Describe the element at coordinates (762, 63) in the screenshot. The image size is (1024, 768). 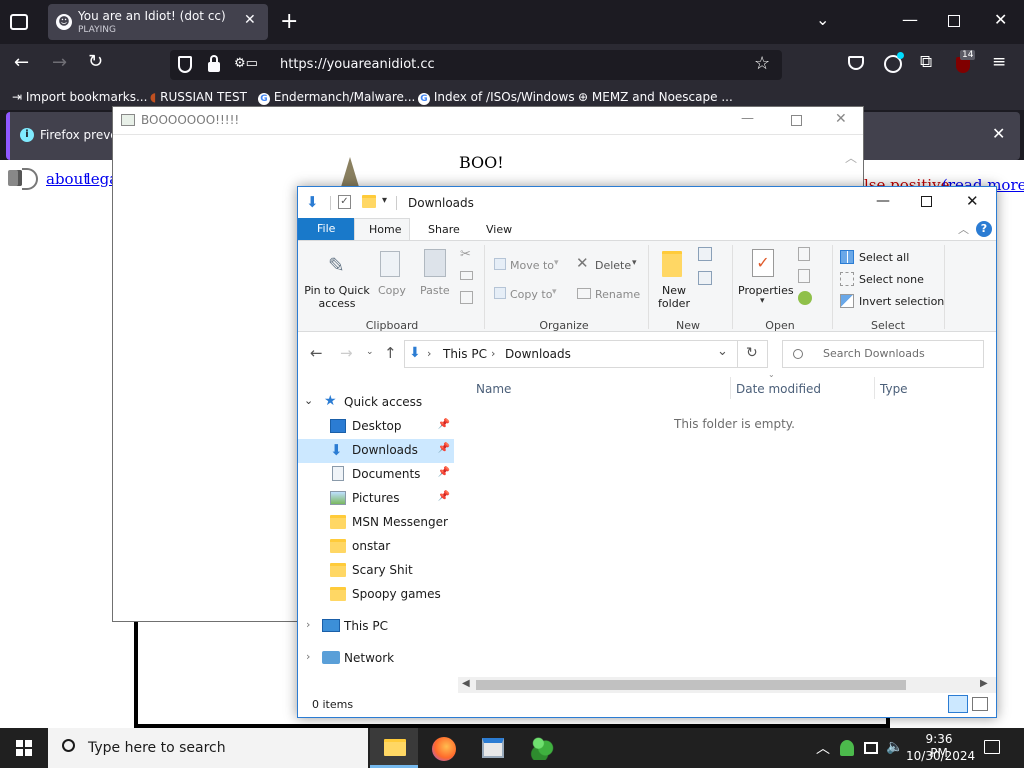
I see `bookmark-star-icon: ☆` at that location.